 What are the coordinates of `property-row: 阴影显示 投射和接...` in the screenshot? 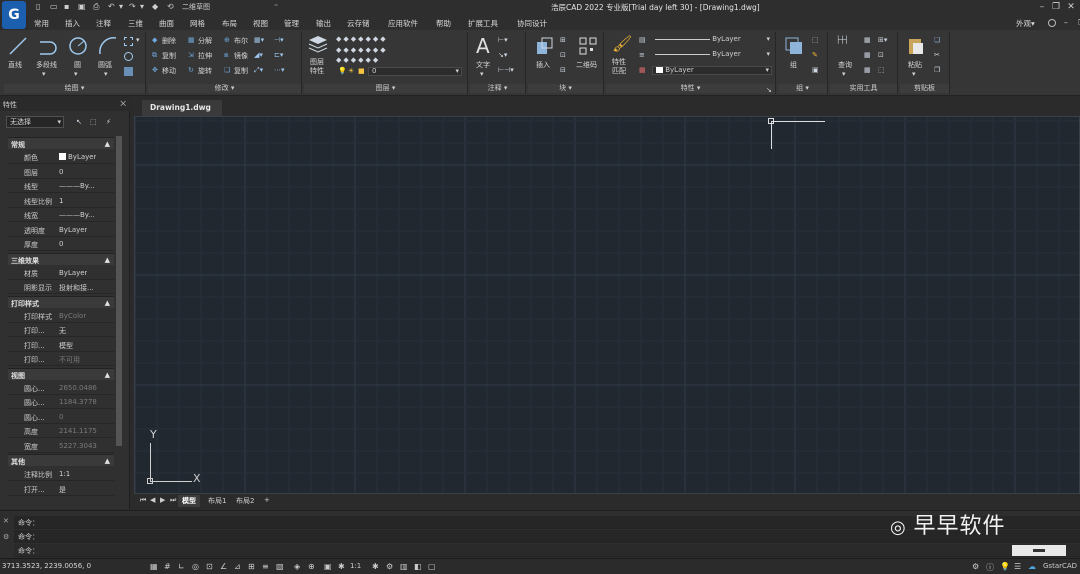 It's located at (61, 287).